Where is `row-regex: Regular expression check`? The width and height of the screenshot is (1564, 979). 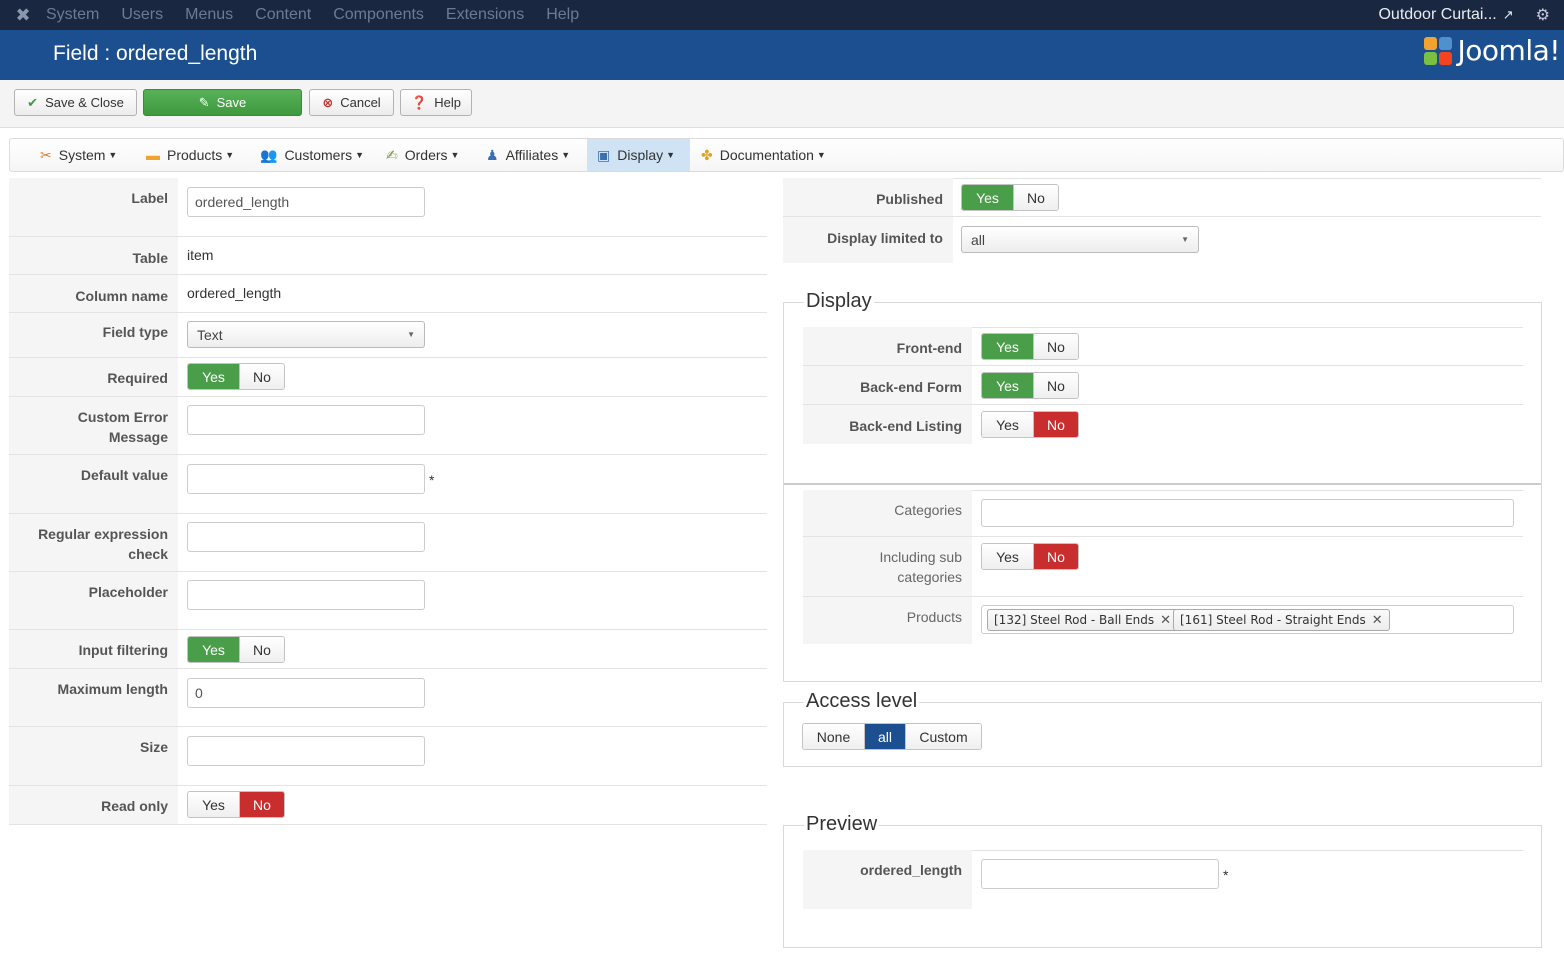 row-regex: Regular expression check is located at coordinates (388, 543).